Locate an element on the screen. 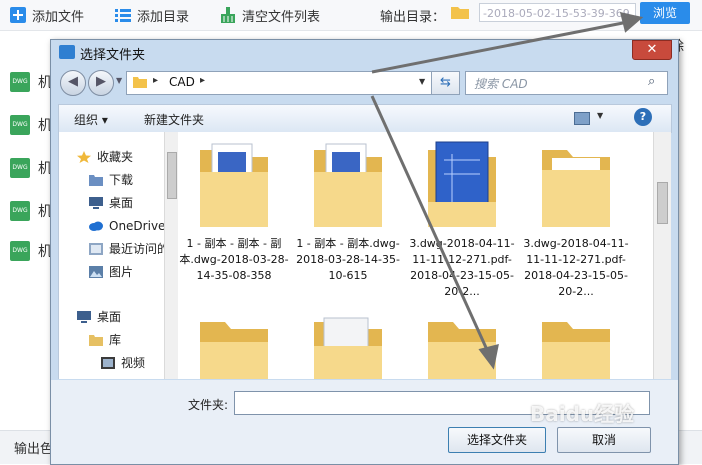 This screenshot has height=465, width=702. arrow-to-folder is located at coordinates (430, 224).